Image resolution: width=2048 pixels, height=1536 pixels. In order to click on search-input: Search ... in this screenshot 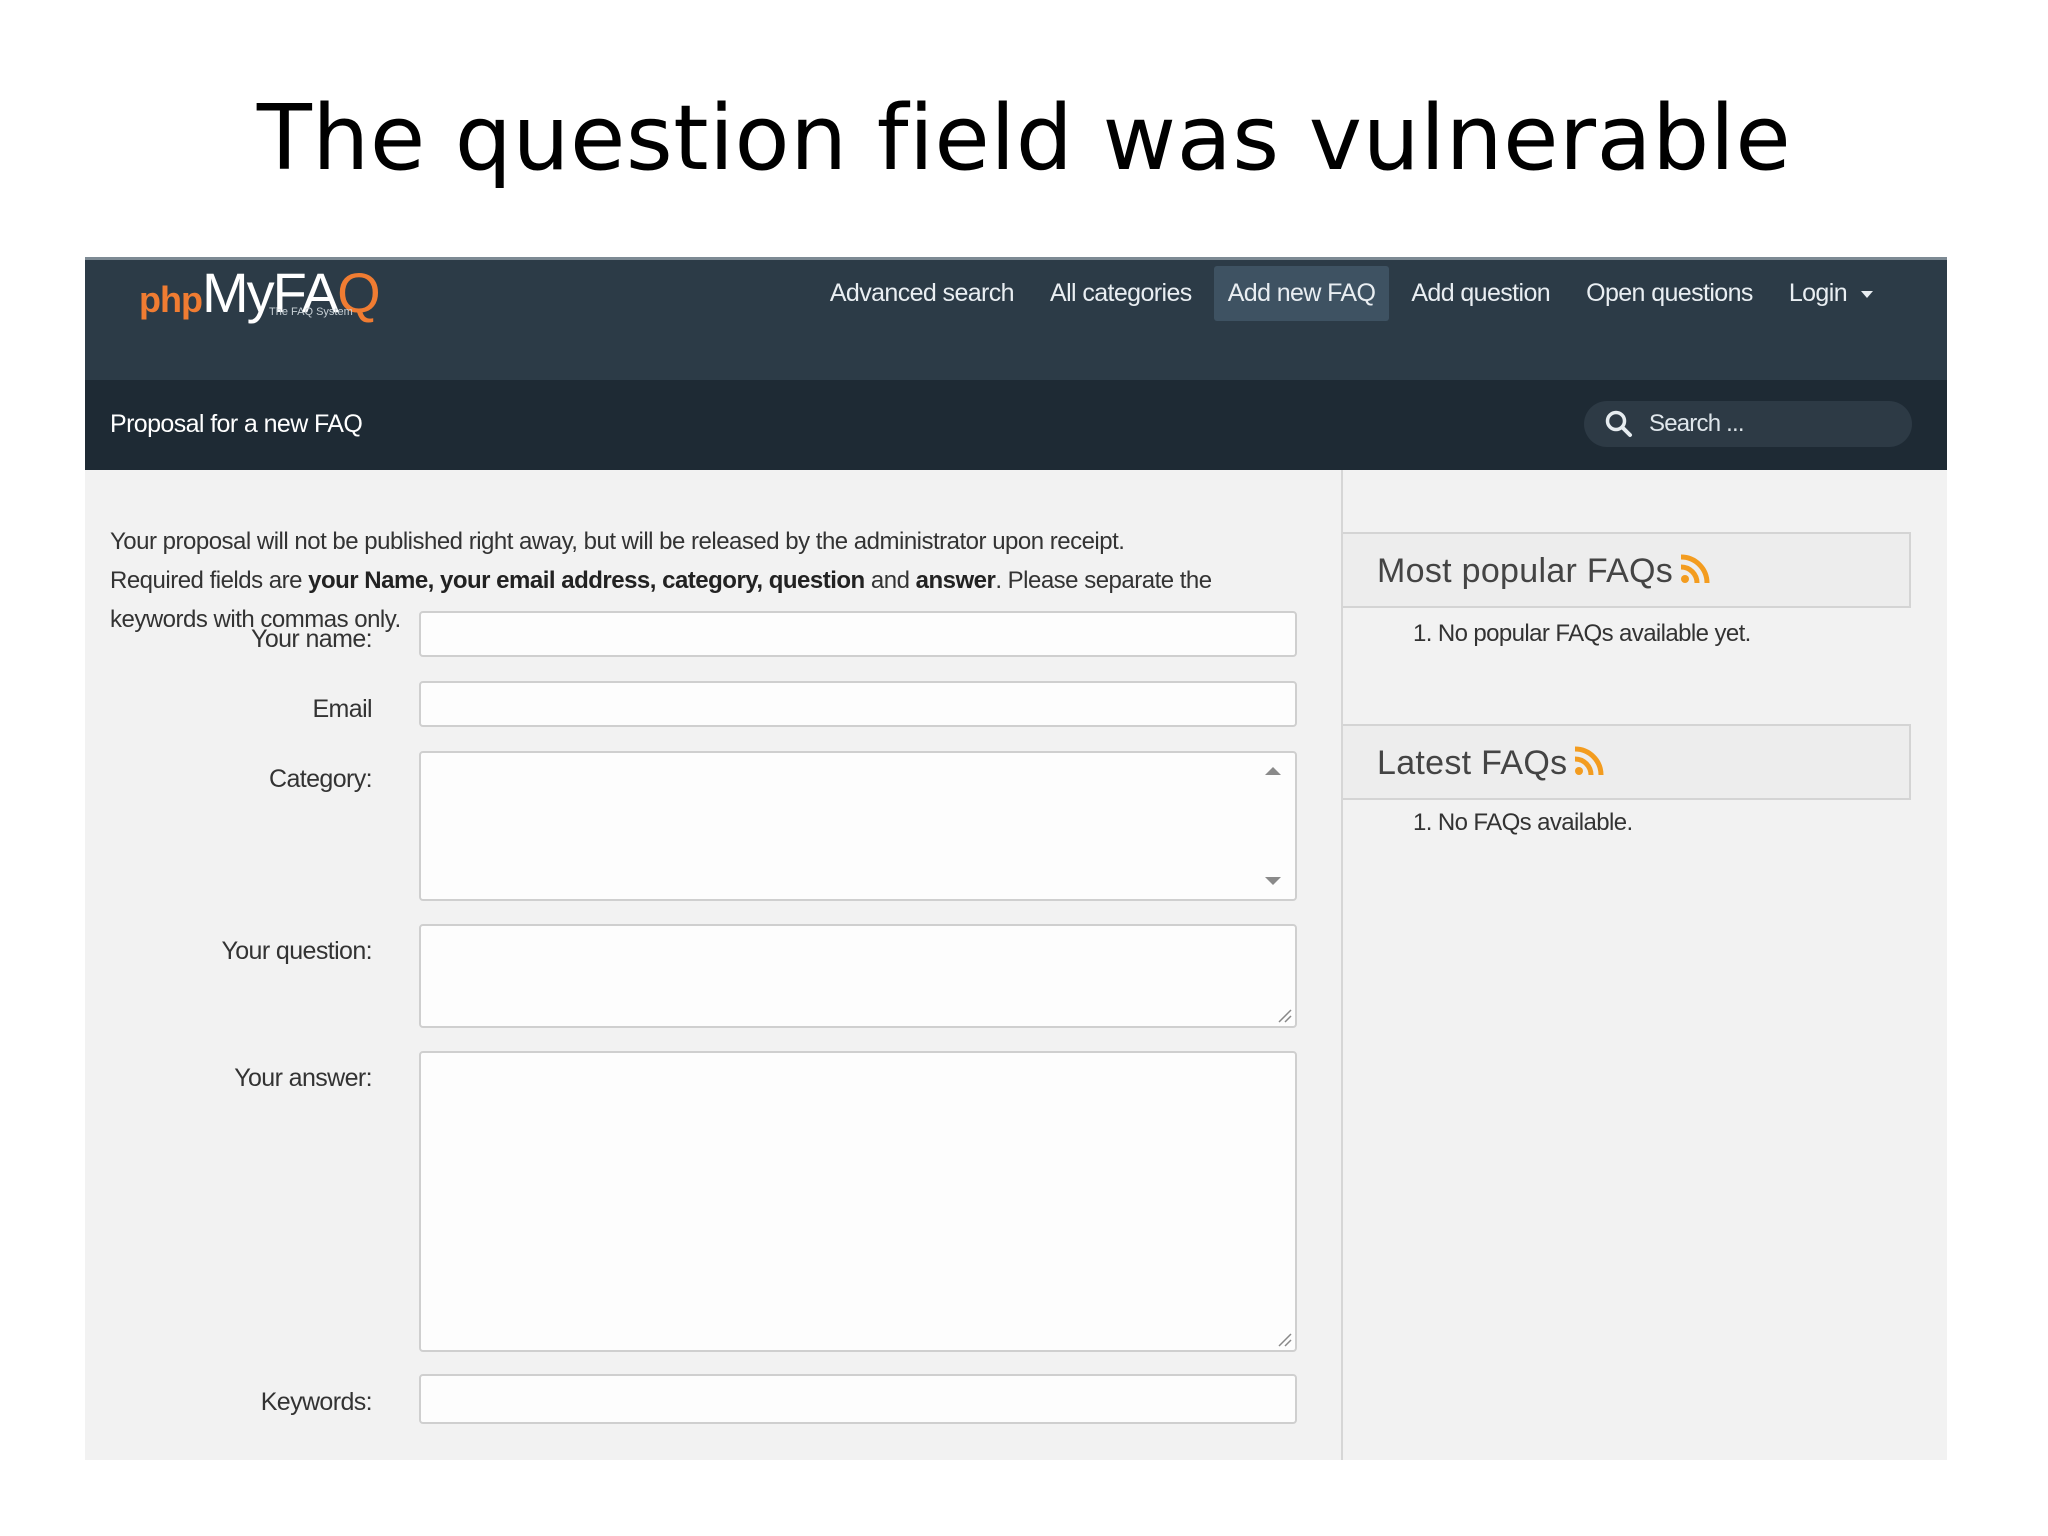, I will do `click(1748, 424)`.